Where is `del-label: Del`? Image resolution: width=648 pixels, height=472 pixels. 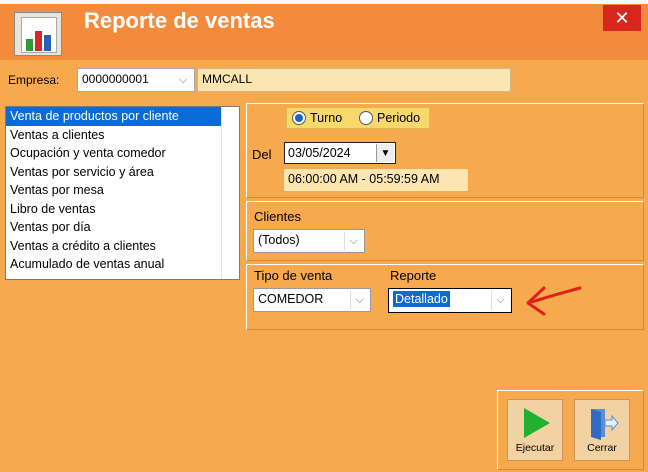
del-label: Del is located at coordinates (262, 154).